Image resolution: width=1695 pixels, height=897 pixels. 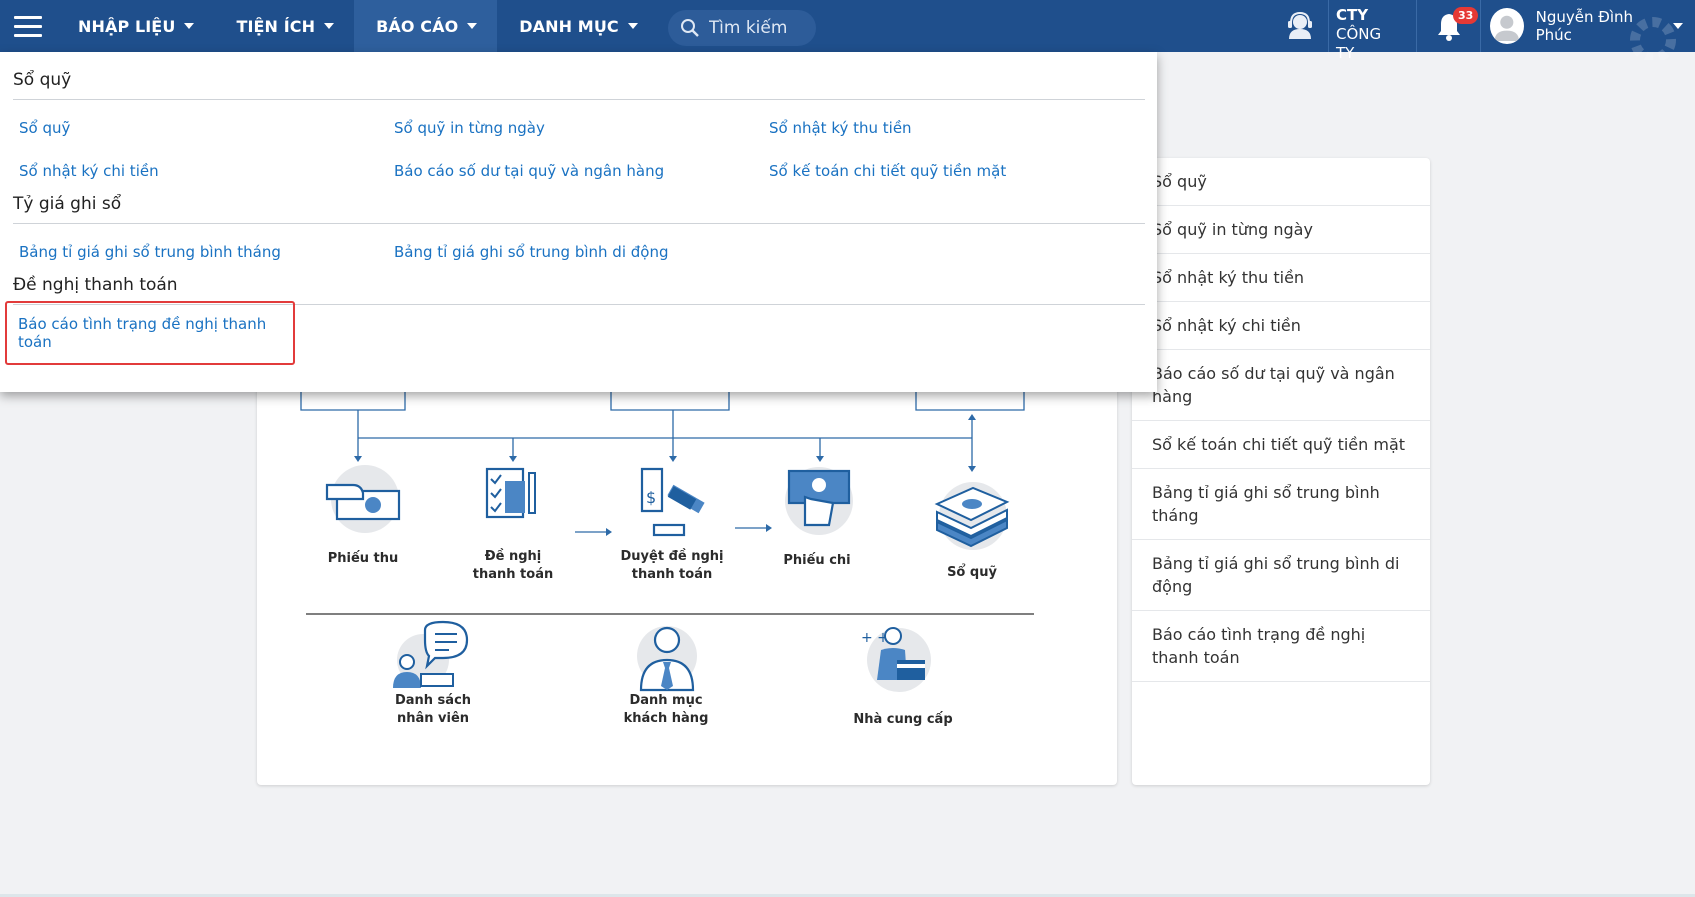 What do you see at coordinates (1507, 26) in the screenshot?
I see `user-avatar-icon` at bounding box center [1507, 26].